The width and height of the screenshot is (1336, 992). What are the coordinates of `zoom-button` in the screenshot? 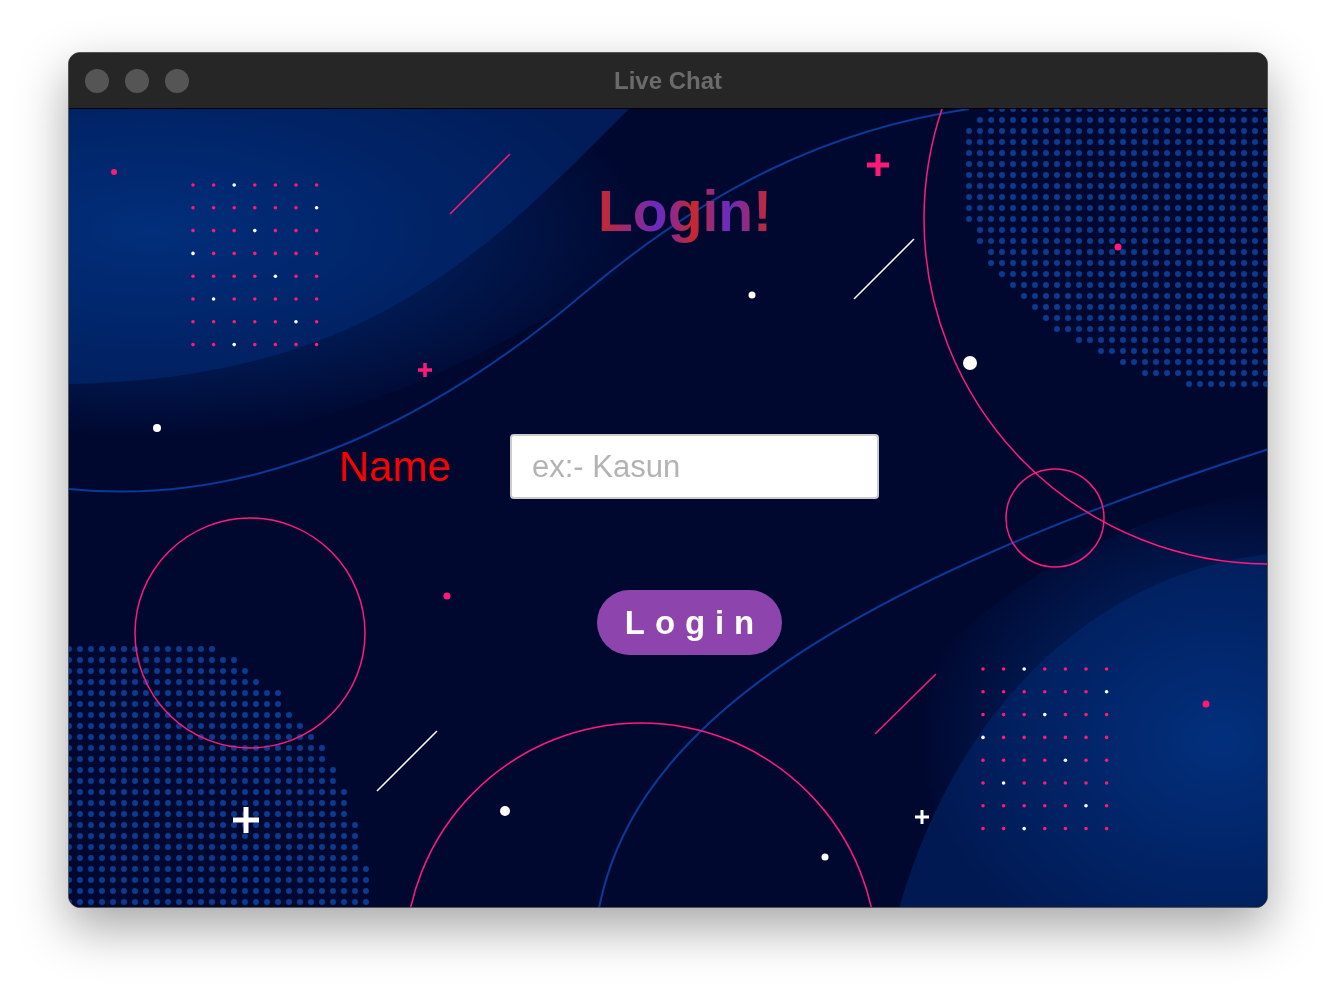 It's located at (177, 80).